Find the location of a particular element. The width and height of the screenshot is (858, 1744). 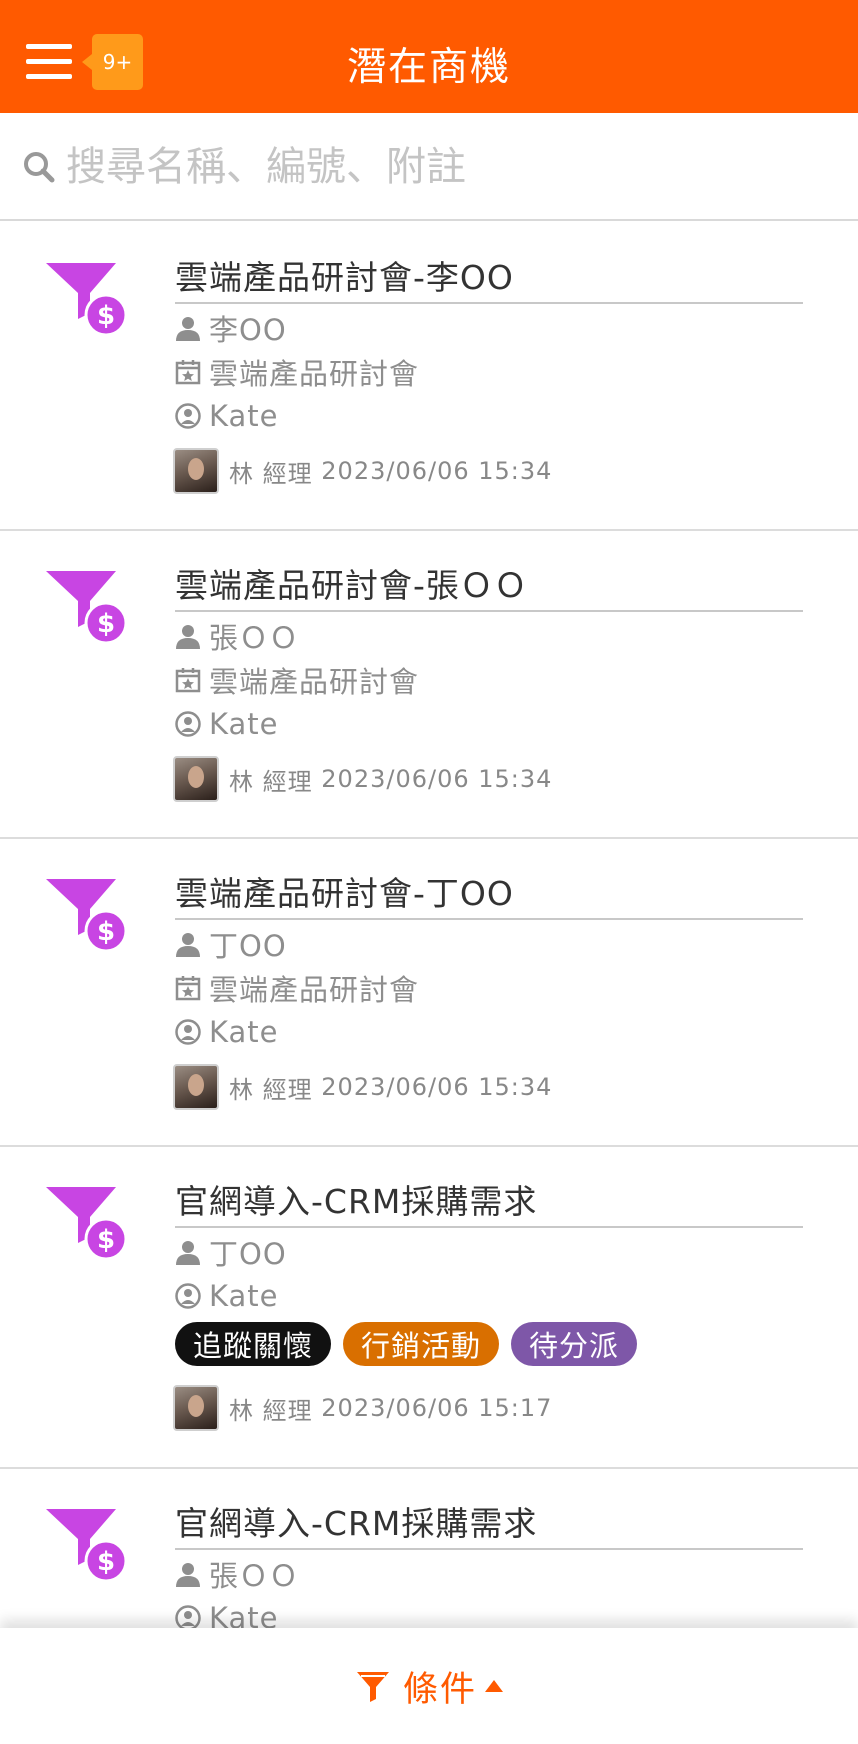

filter-icon is located at coordinates (372, 1687).